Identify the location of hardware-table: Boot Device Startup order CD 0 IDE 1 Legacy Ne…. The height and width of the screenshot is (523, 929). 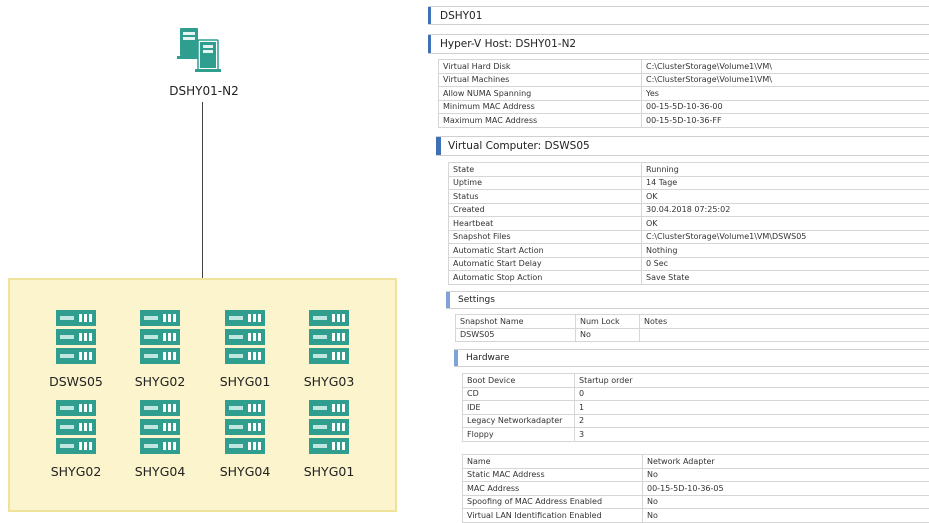
(695, 407).